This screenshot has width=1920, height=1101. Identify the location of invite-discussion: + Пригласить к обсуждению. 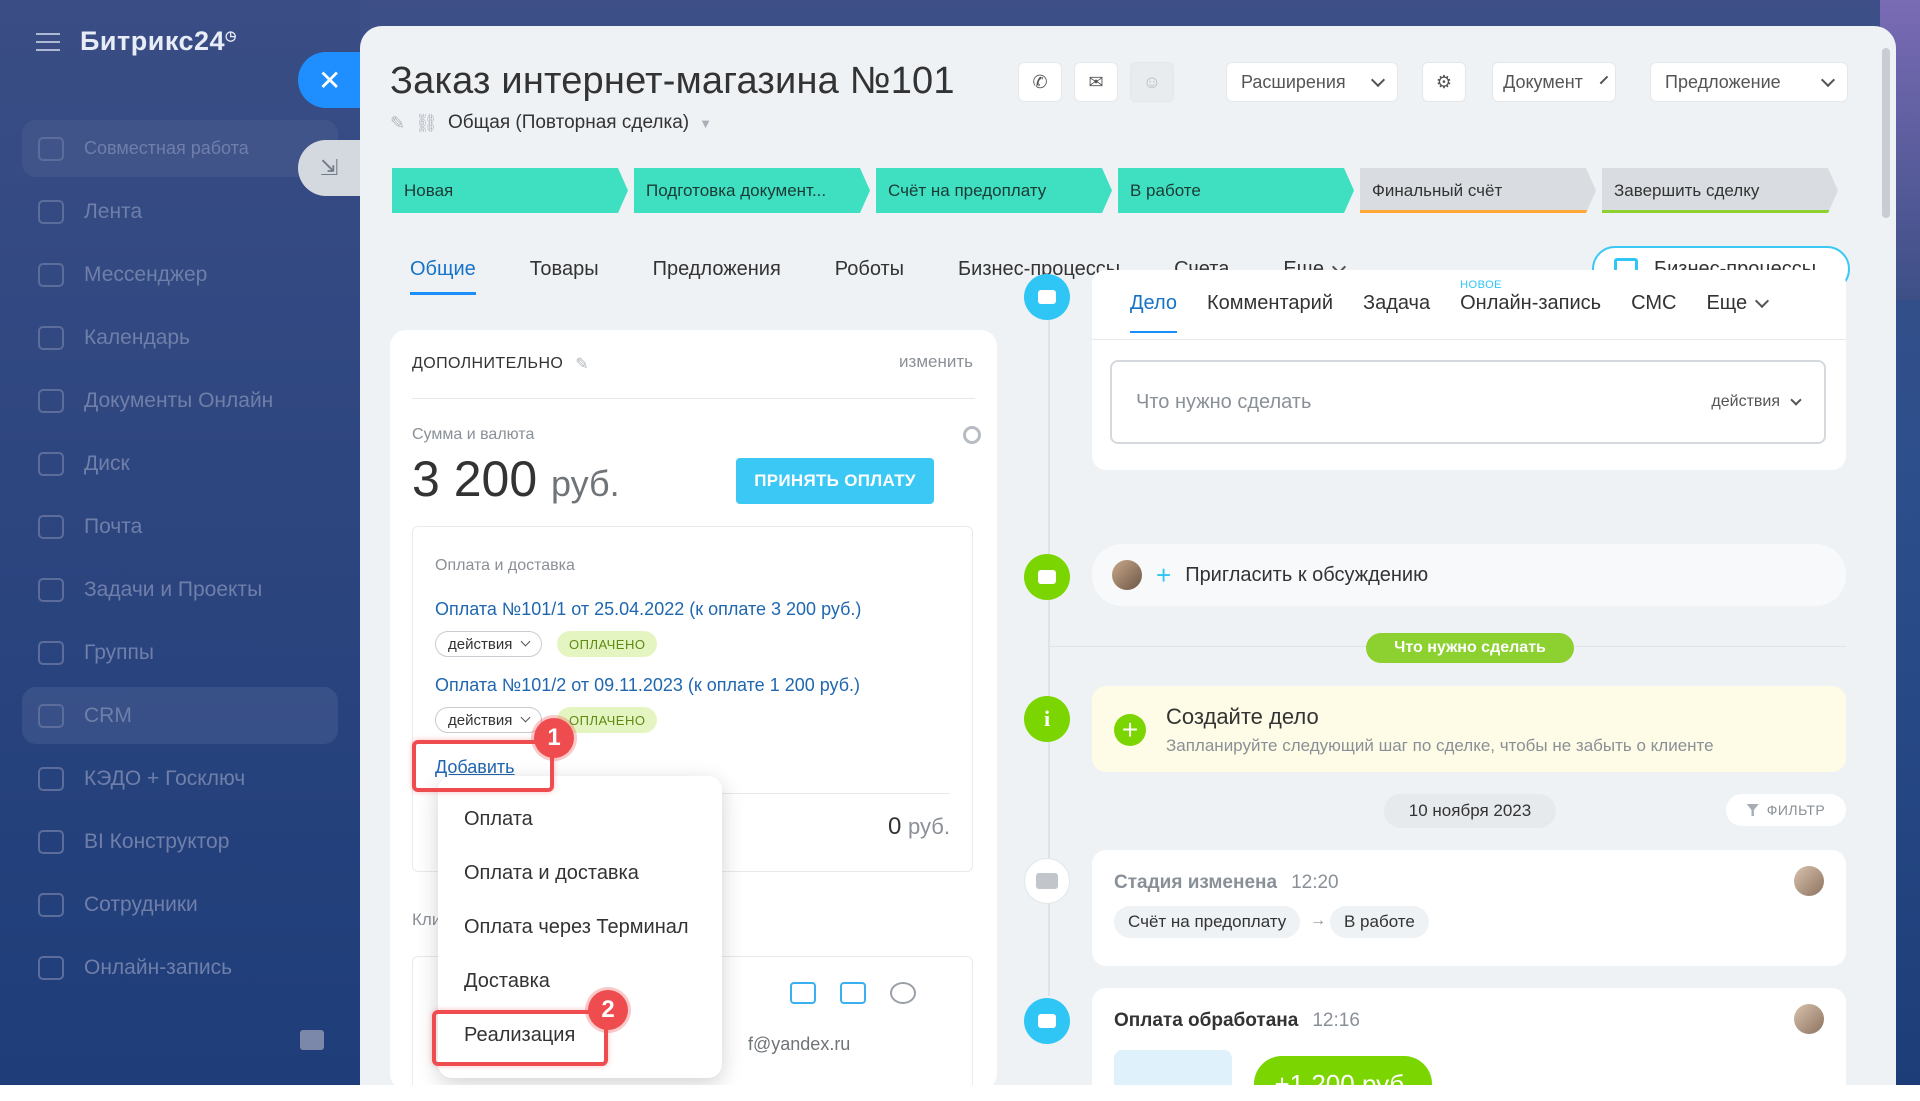
(1469, 575).